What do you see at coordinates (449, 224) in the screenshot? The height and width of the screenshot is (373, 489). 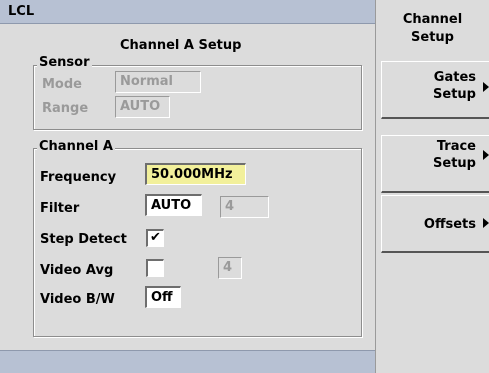 I see `offsets-label: Offsets` at bounding box center [449, 224].